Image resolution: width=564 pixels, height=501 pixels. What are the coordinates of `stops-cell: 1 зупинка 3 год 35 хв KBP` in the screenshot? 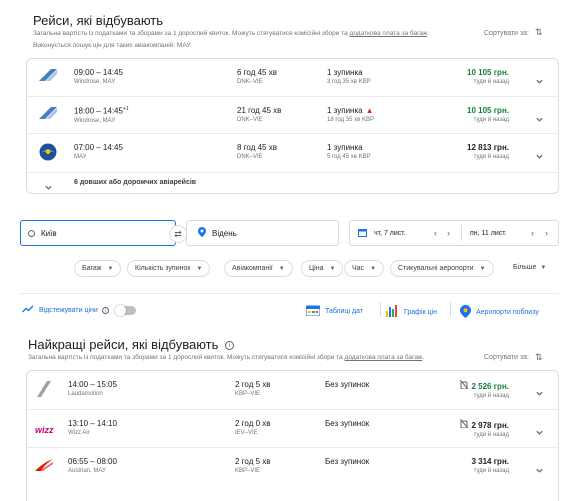 It's located at (349, 76).